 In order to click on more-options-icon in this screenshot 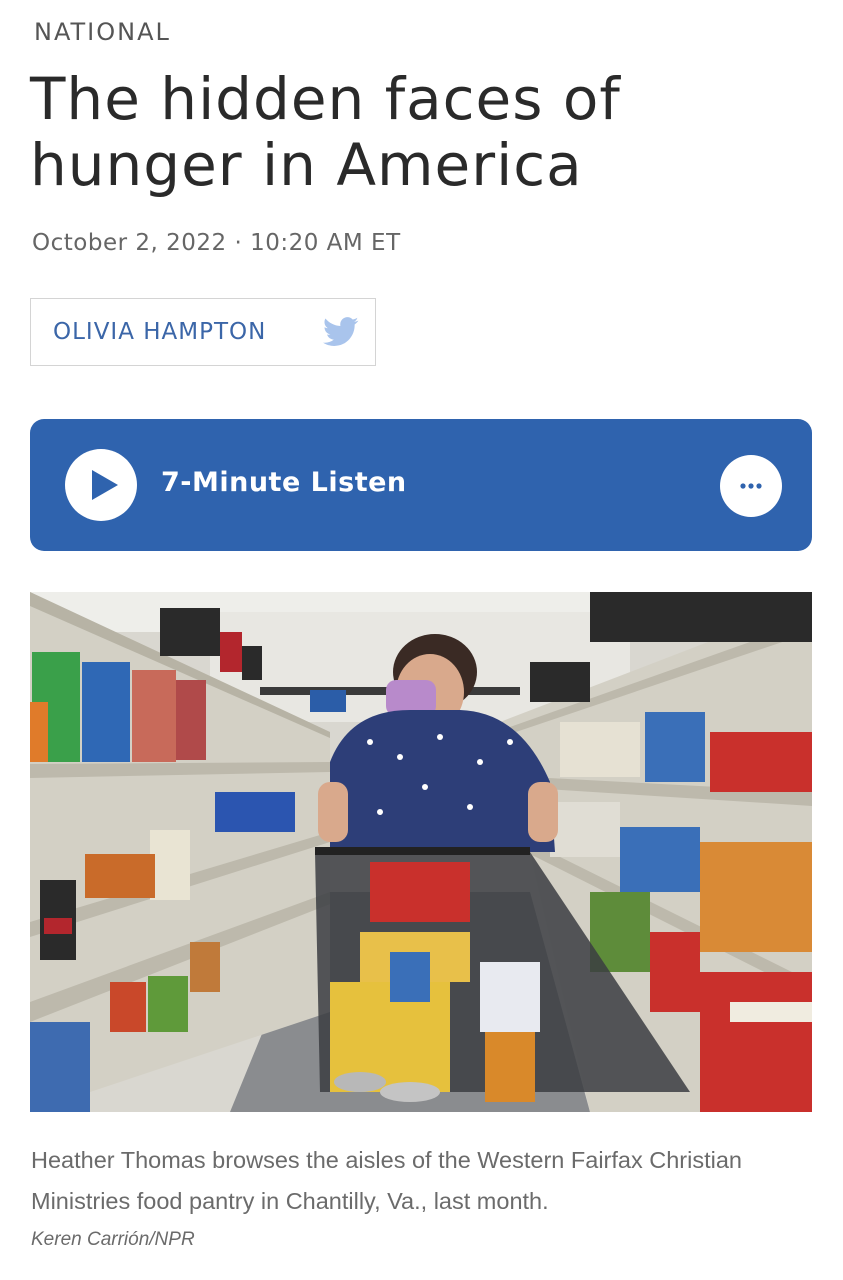, I will do `click(751, 486)`.